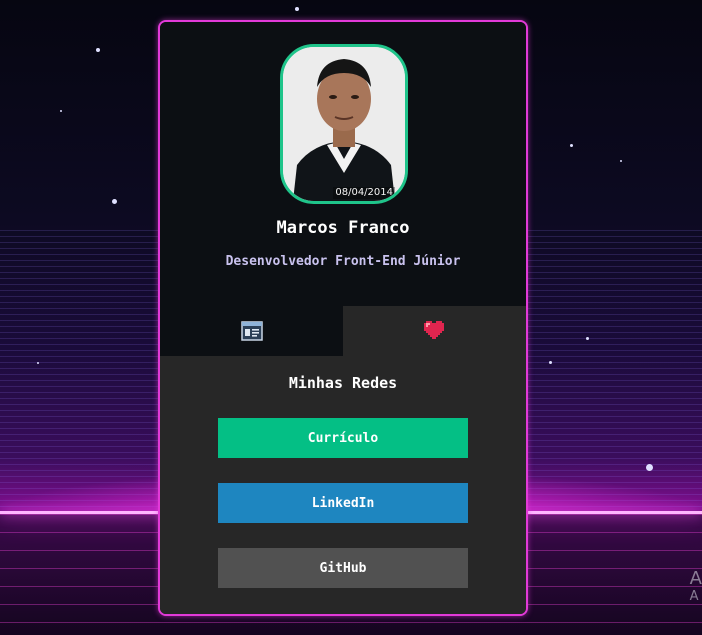 This screenshot has height=635, width=702. Describe the element at coordinates (364, 193) in the screenshot. I see `photo-date-stamp: 08/04/2014` at that location.